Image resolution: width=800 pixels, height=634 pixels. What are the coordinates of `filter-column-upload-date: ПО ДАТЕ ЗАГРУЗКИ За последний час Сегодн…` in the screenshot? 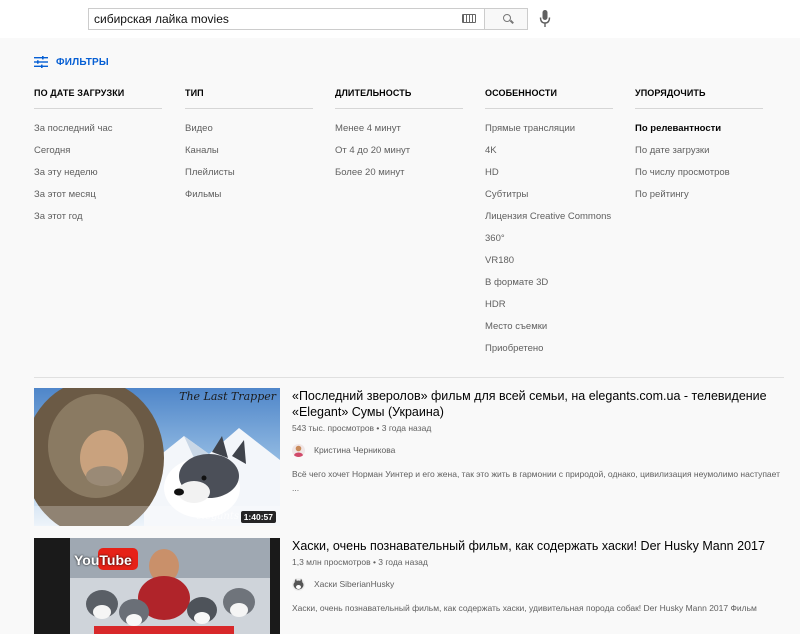 It's located at (98, 159).